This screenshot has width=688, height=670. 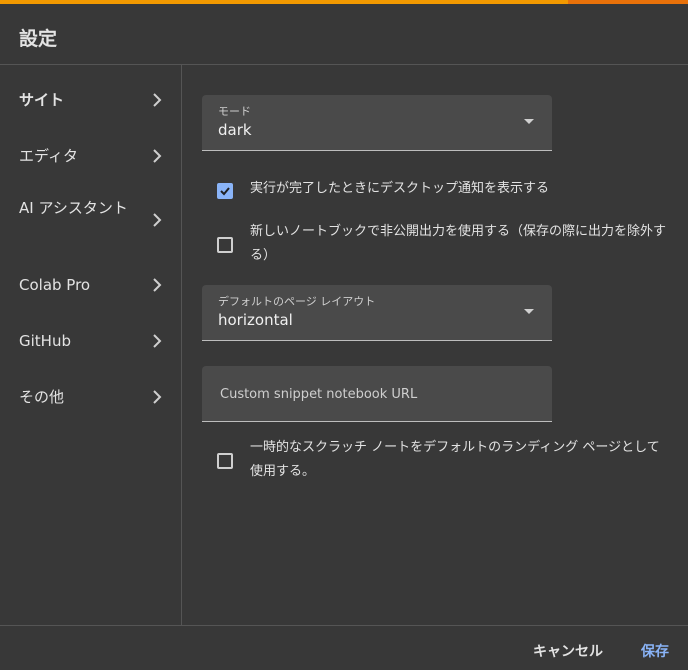 I want to click on checkmark-icon, so click(x=225, y=191).